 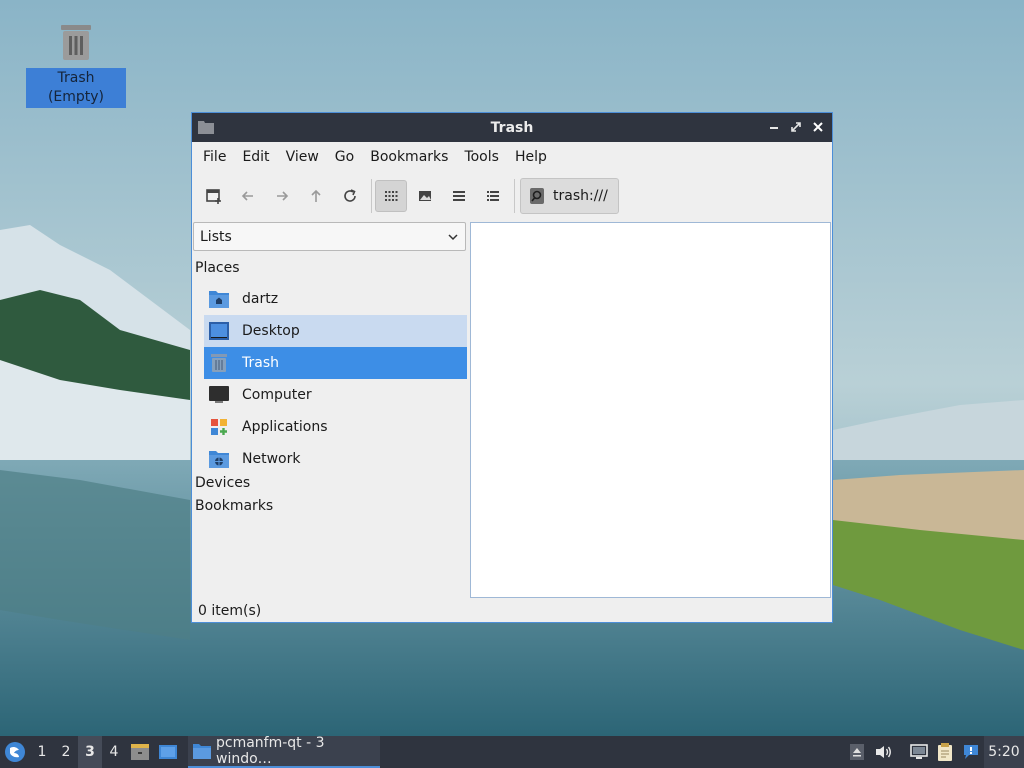 What do you see at coordinates (271, 331) in the screenshot?
I see `sidebar-item-label: Desktop` at bounding box center [271, 331].